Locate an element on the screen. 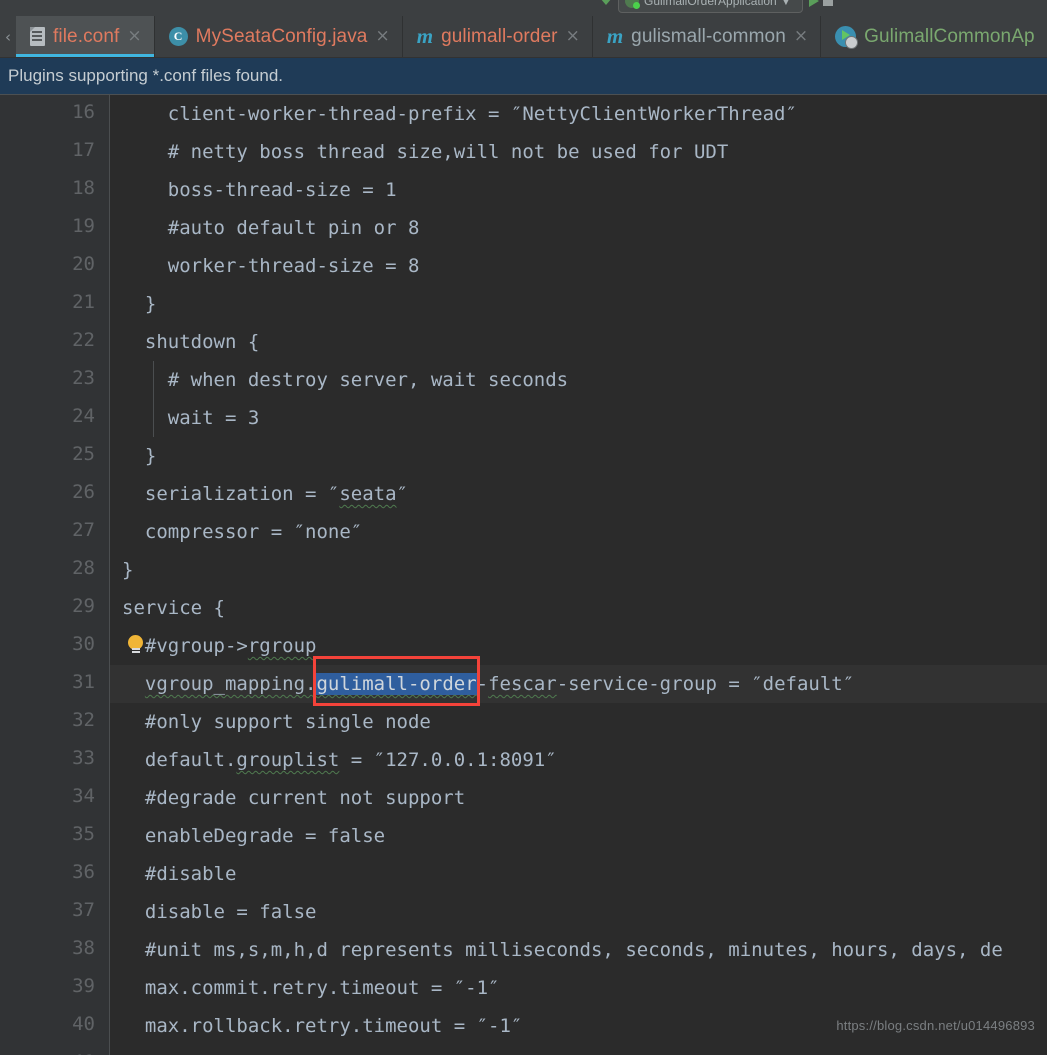 This screenshot has width=1047, height=1055. line-number: 17 is located at coordinates (55, 152).